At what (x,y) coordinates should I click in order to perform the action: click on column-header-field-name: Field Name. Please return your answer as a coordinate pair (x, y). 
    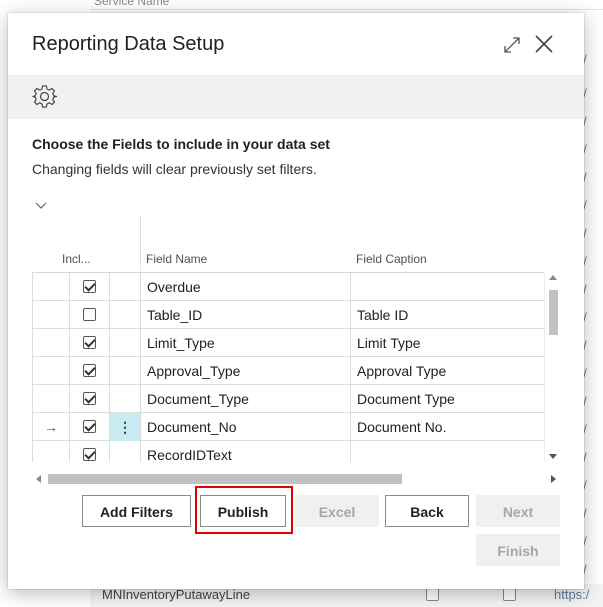
    Looking at the image, I should click on (176, 259).